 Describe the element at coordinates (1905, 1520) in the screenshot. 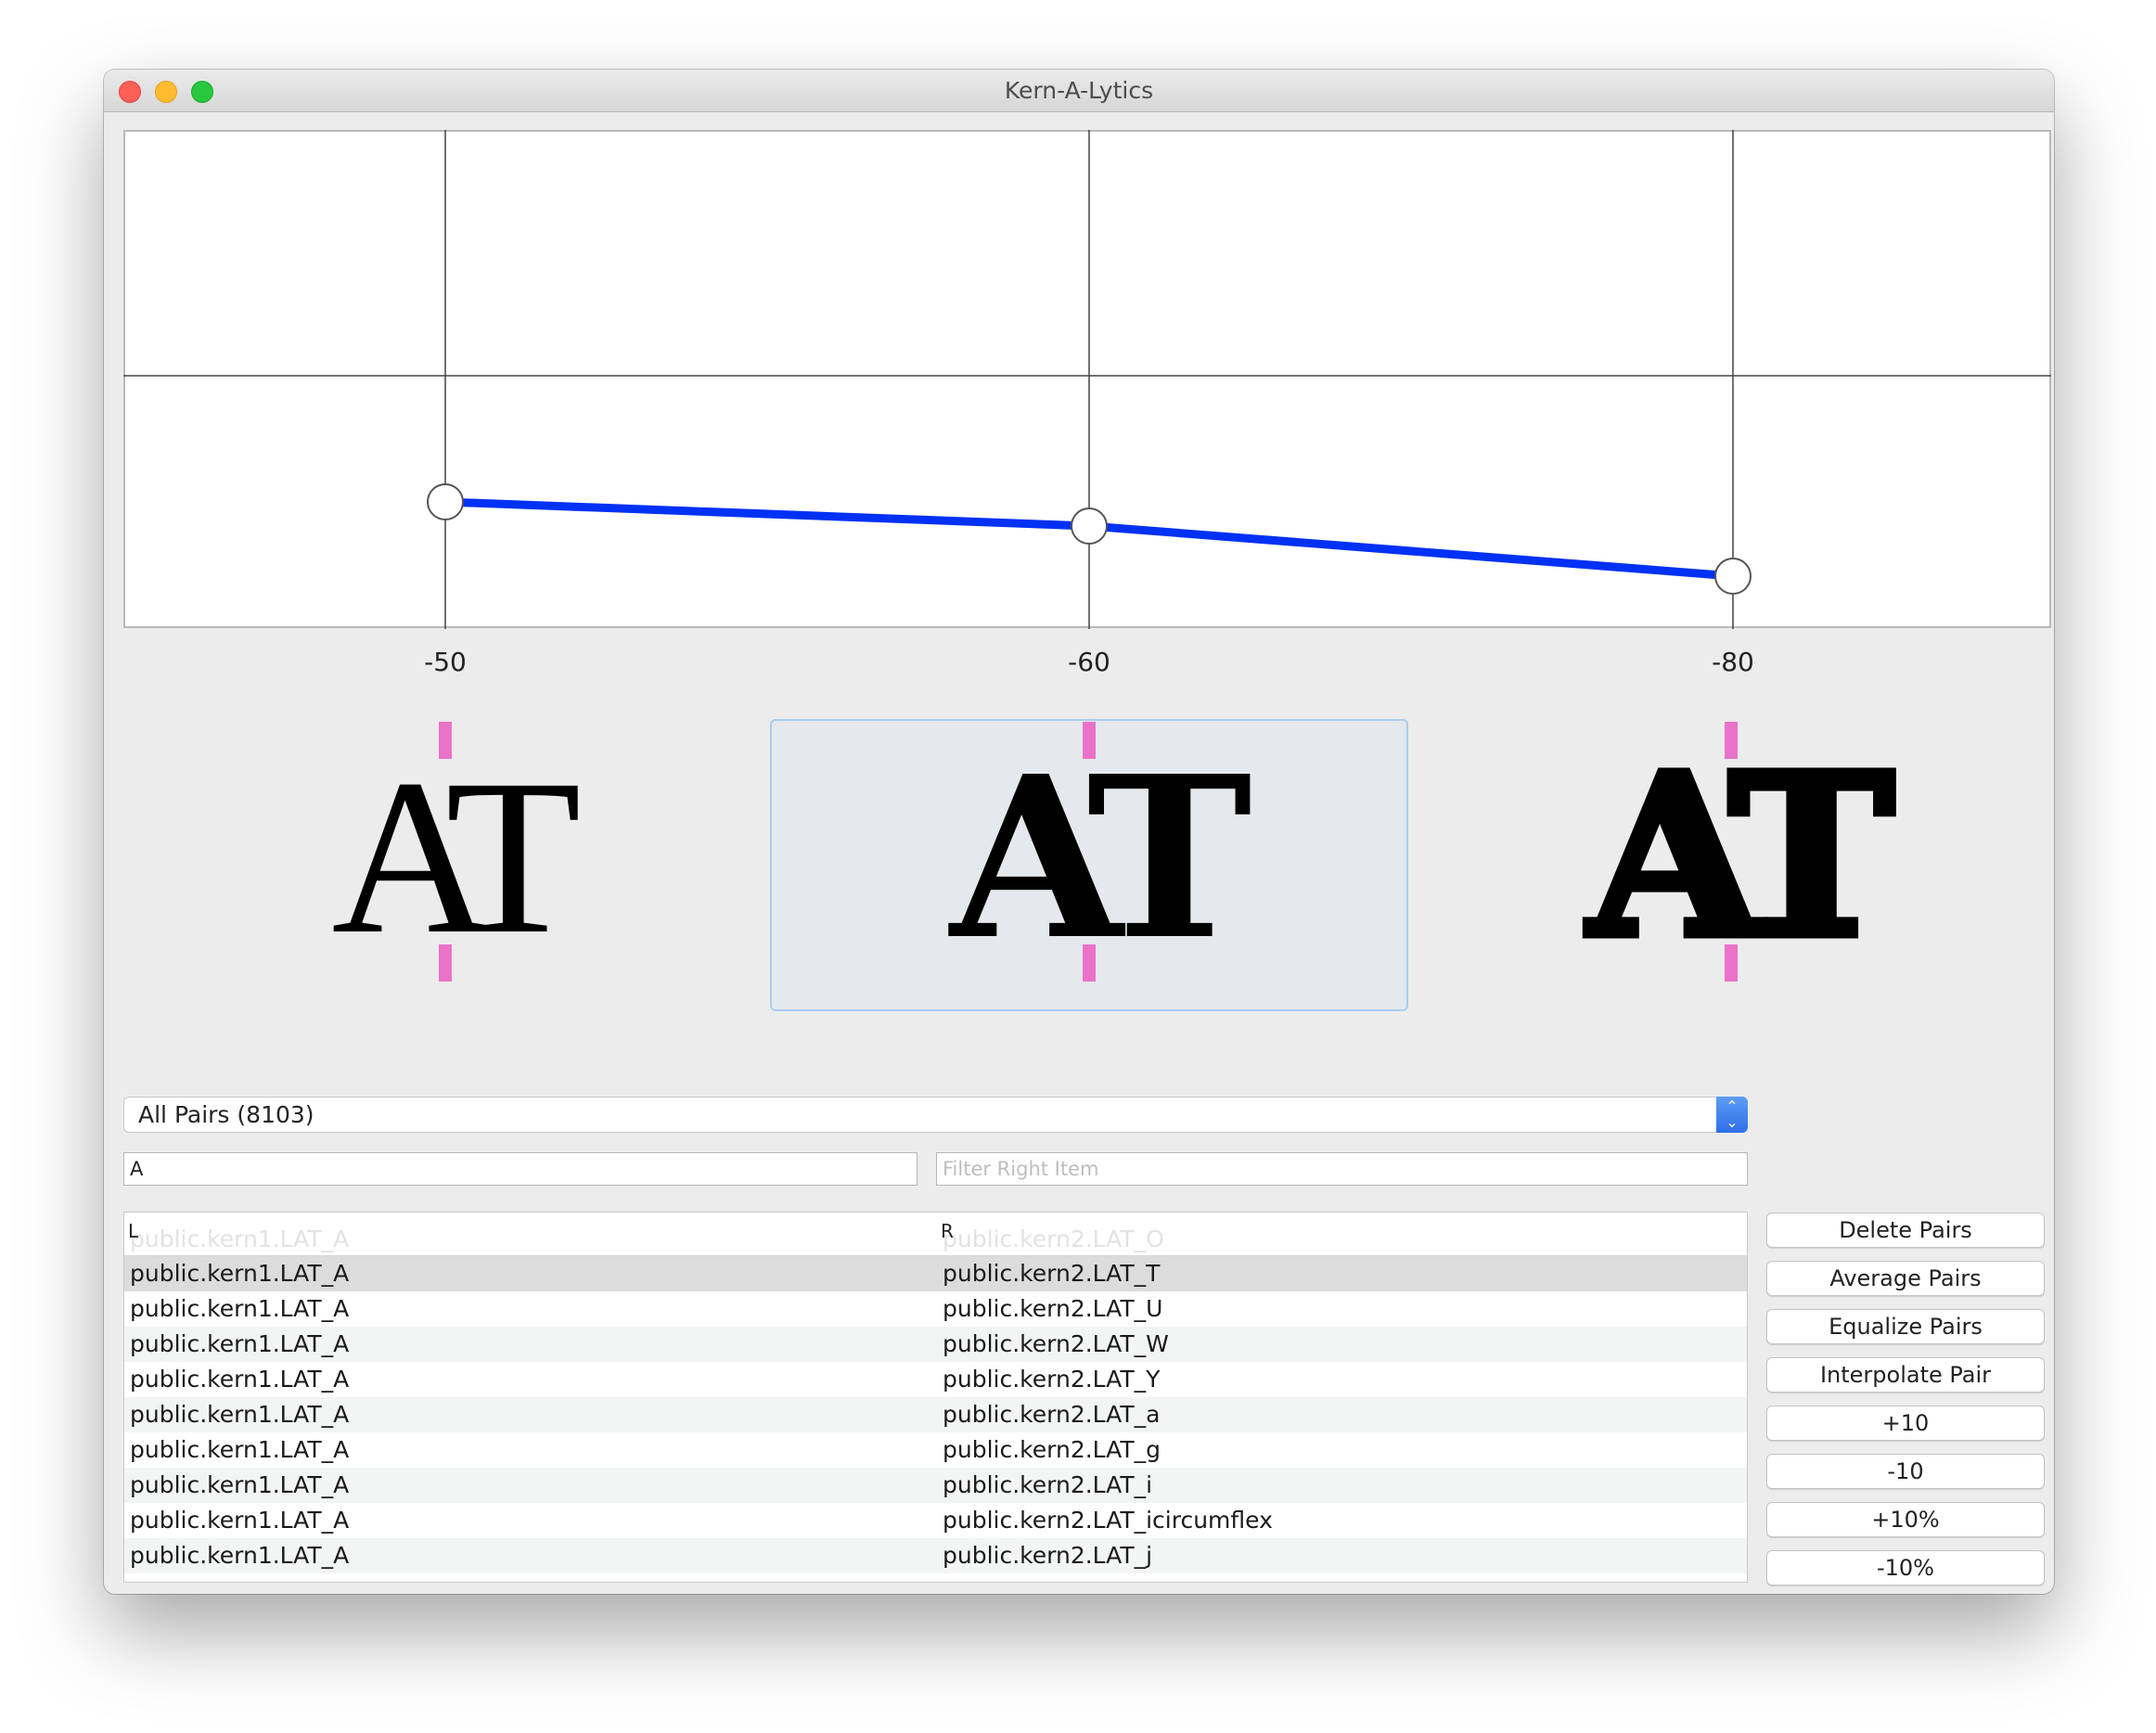

I see `plus-10-percent-button: +10%` at that location.